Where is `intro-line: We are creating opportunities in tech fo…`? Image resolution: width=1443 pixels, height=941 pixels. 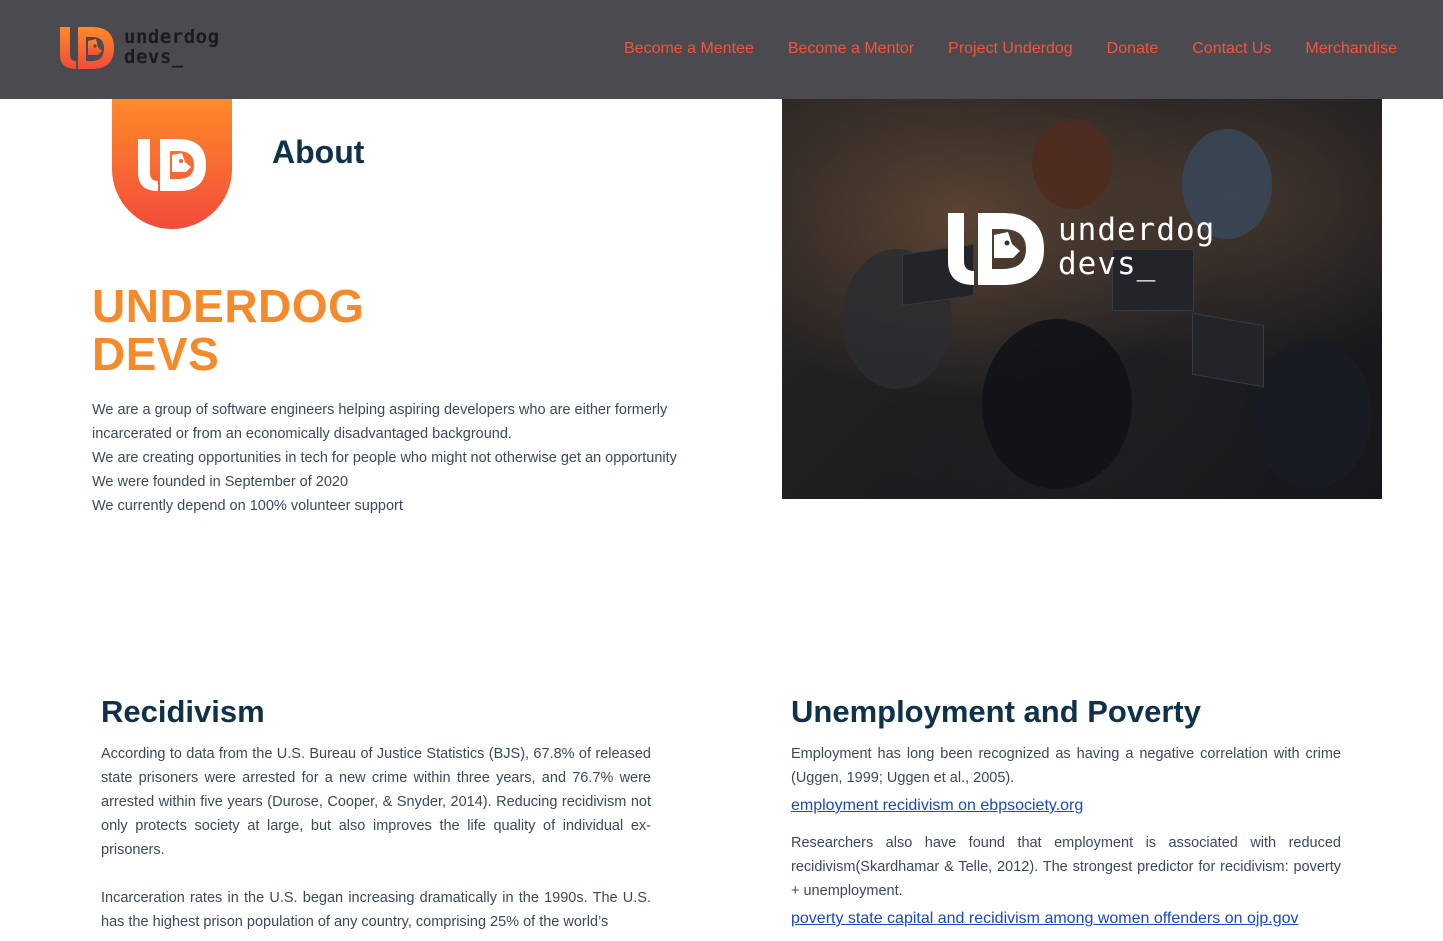 intro-line: We are creating opportunities in tech fo… is located at coordinates (384, 458).